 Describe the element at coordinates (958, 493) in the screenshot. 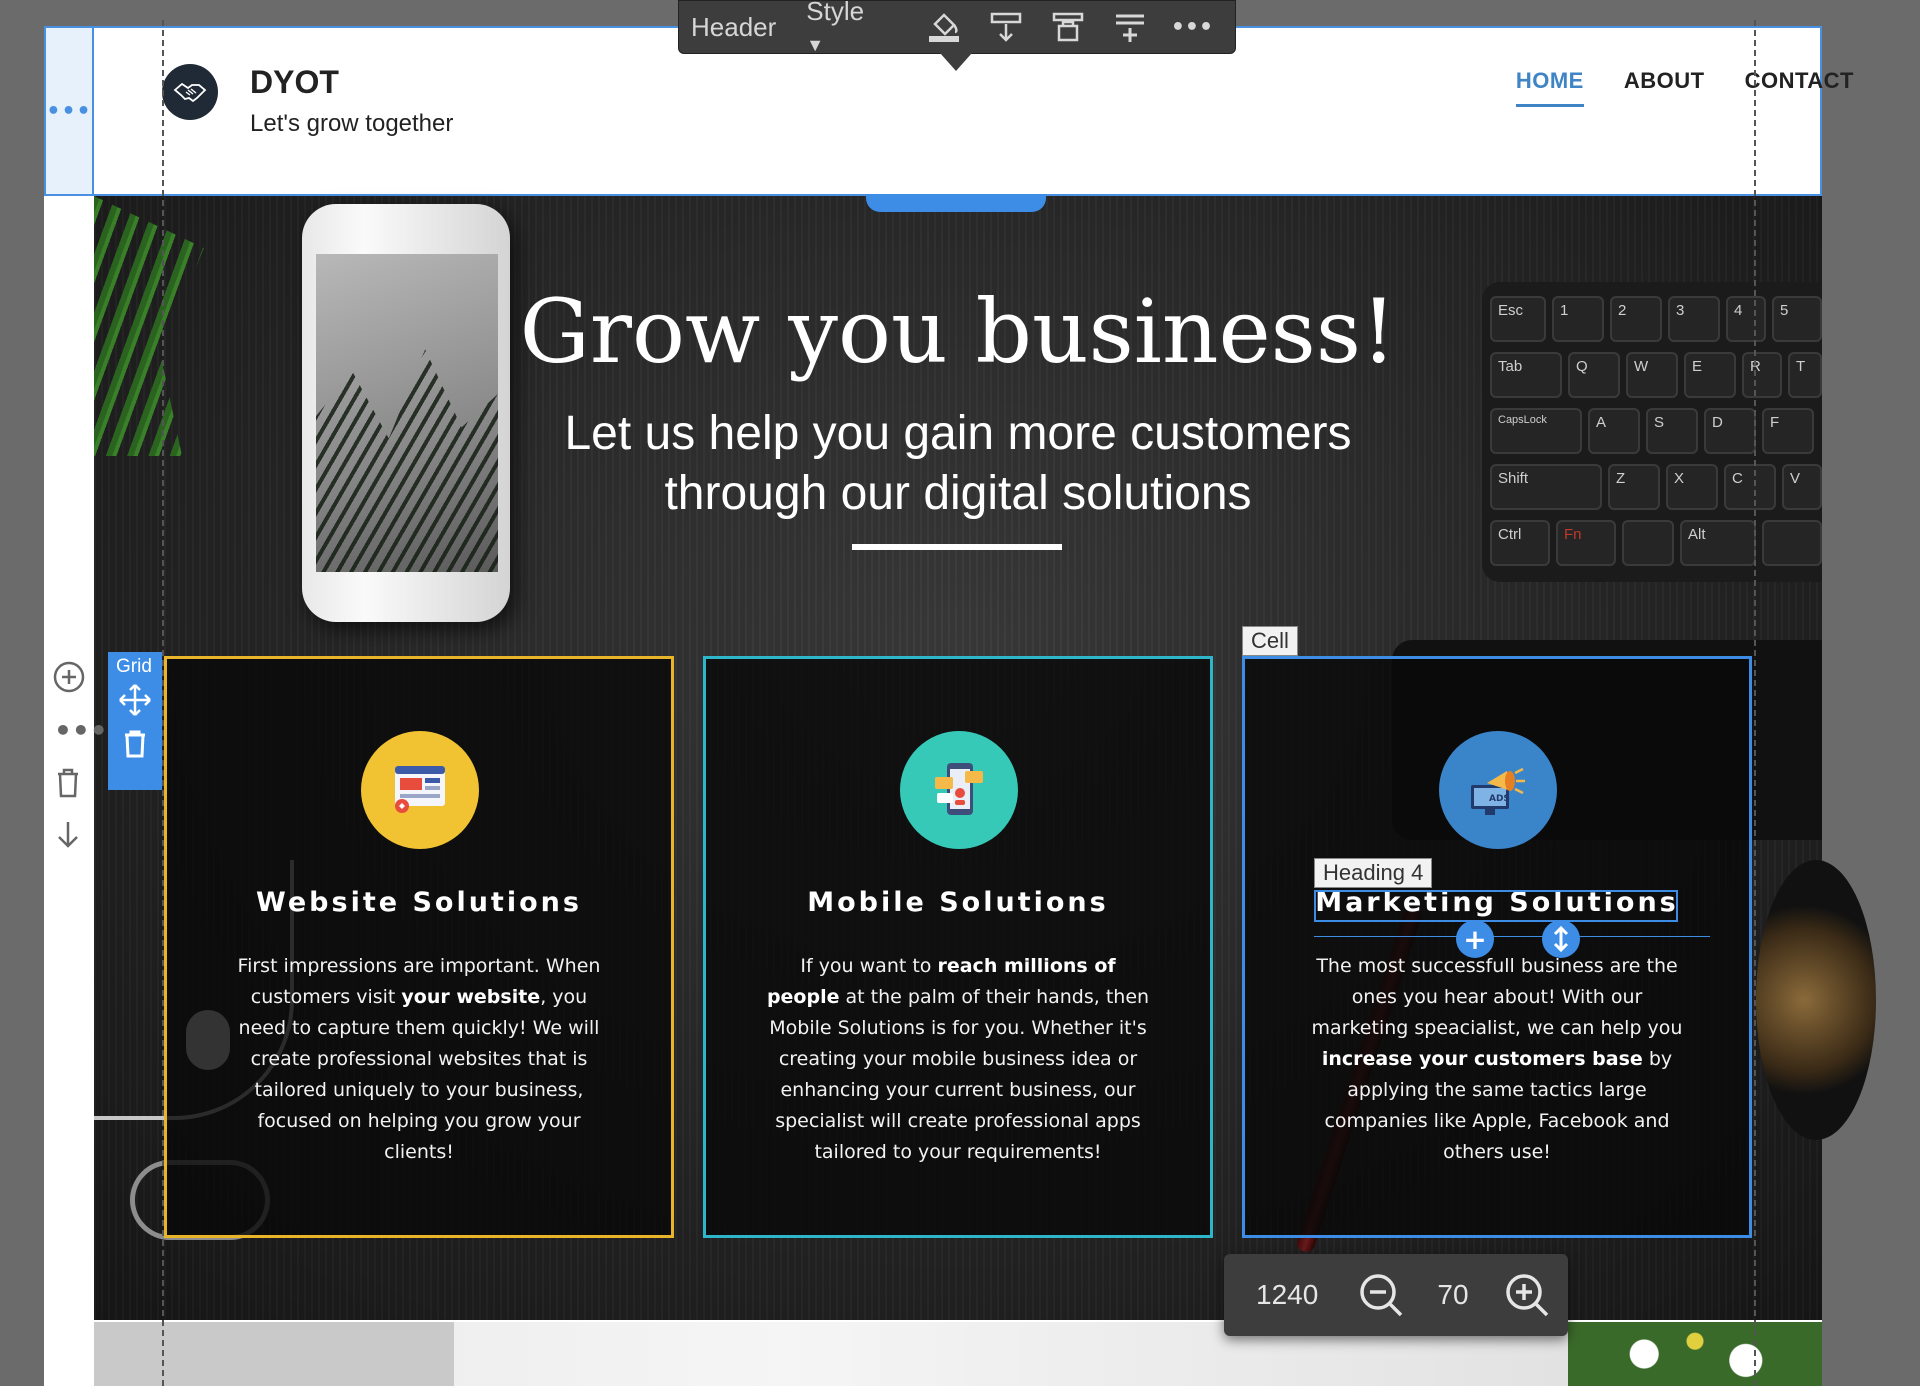

I see `hero-subtitle-line-2: through our digital solutions` at that location.